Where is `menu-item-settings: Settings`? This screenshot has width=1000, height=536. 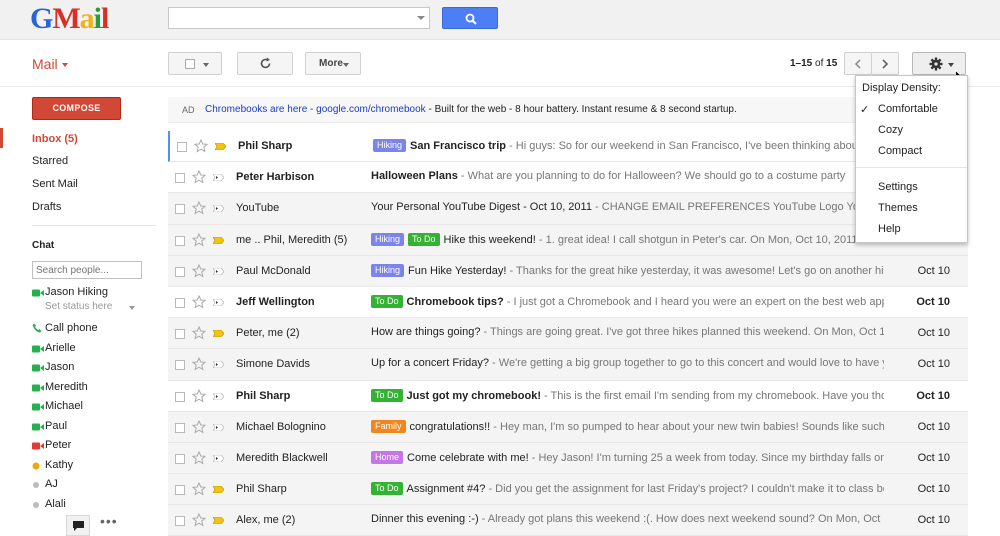
menu-item-settings: Settings is located at coordinates (898, 187).